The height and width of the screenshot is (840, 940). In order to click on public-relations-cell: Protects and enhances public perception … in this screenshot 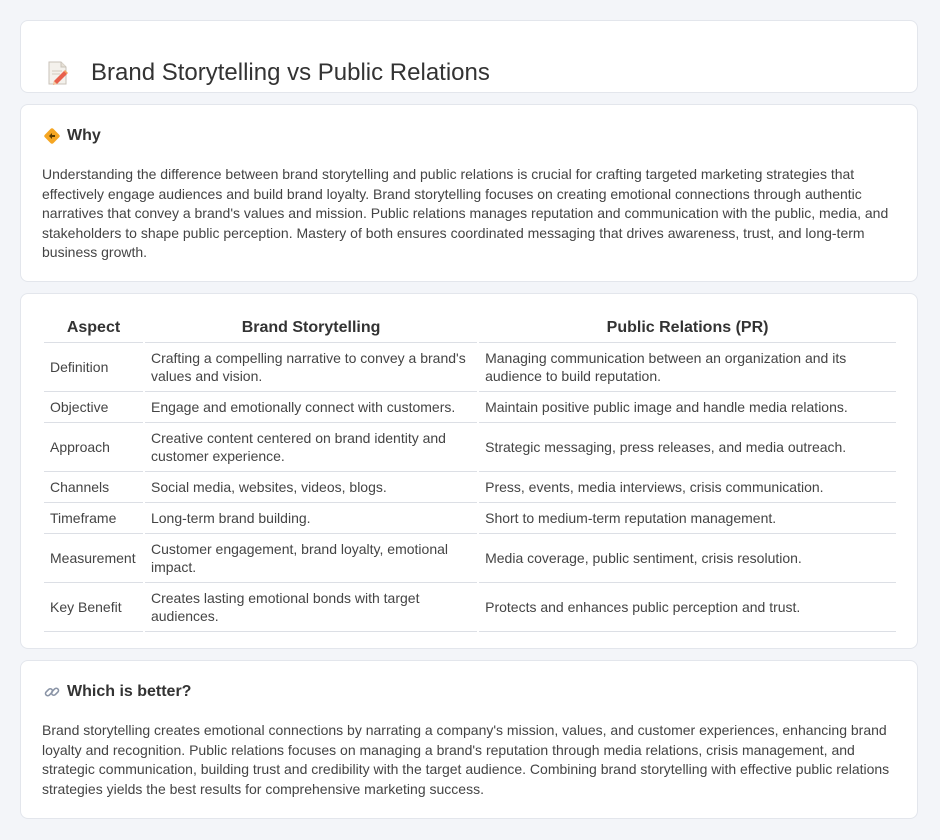, I will do `click(687, 607)`.